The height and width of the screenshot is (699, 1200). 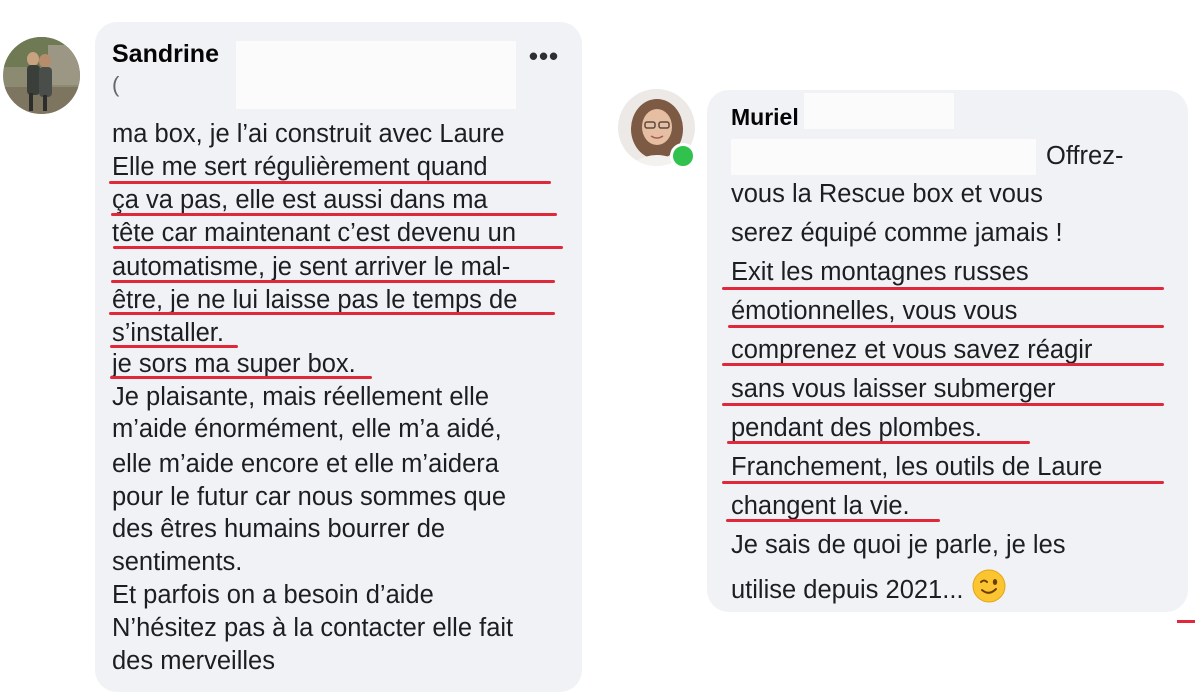 What do you see at coordinates (898, 545) in the screenshot?
I see `comment-line: Je sais de quoi je parle, je les` at bounding box center [898, 545].